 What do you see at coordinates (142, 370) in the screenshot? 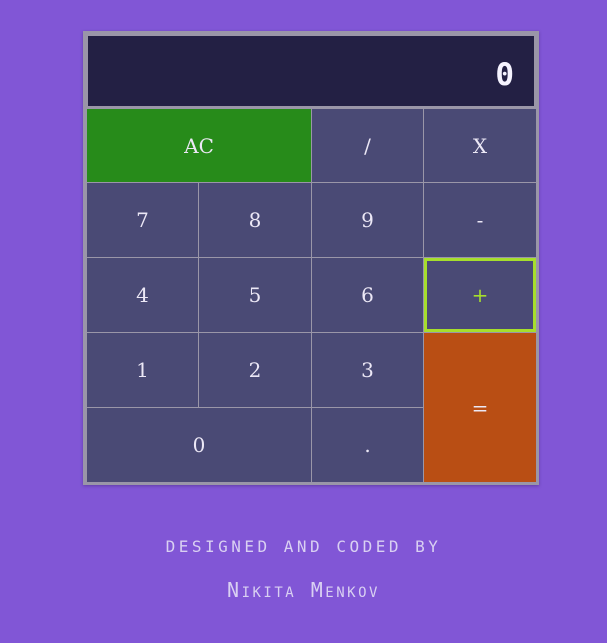
I see `digit-1-button: 1` at bounding box center [142, 370].